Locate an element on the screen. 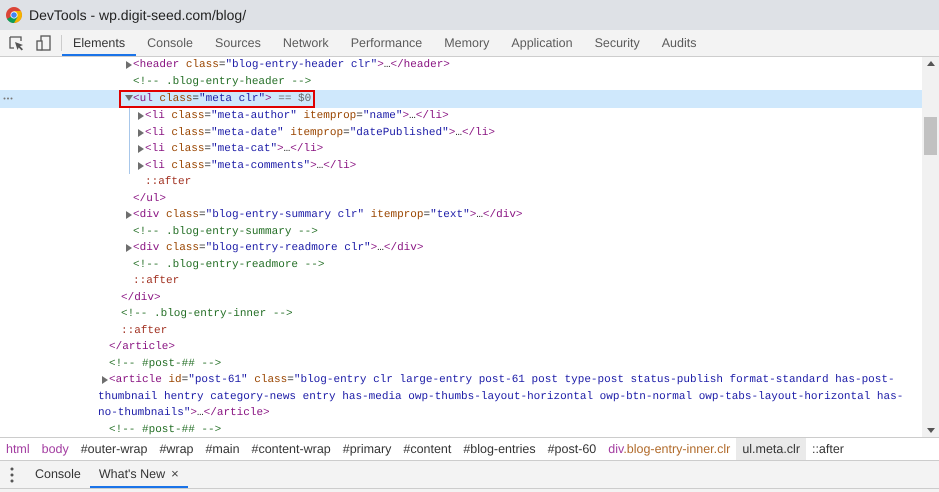 The height and width of the screenshot is (492, 939). panel-tab: Application is located at coordinates (542, 44).